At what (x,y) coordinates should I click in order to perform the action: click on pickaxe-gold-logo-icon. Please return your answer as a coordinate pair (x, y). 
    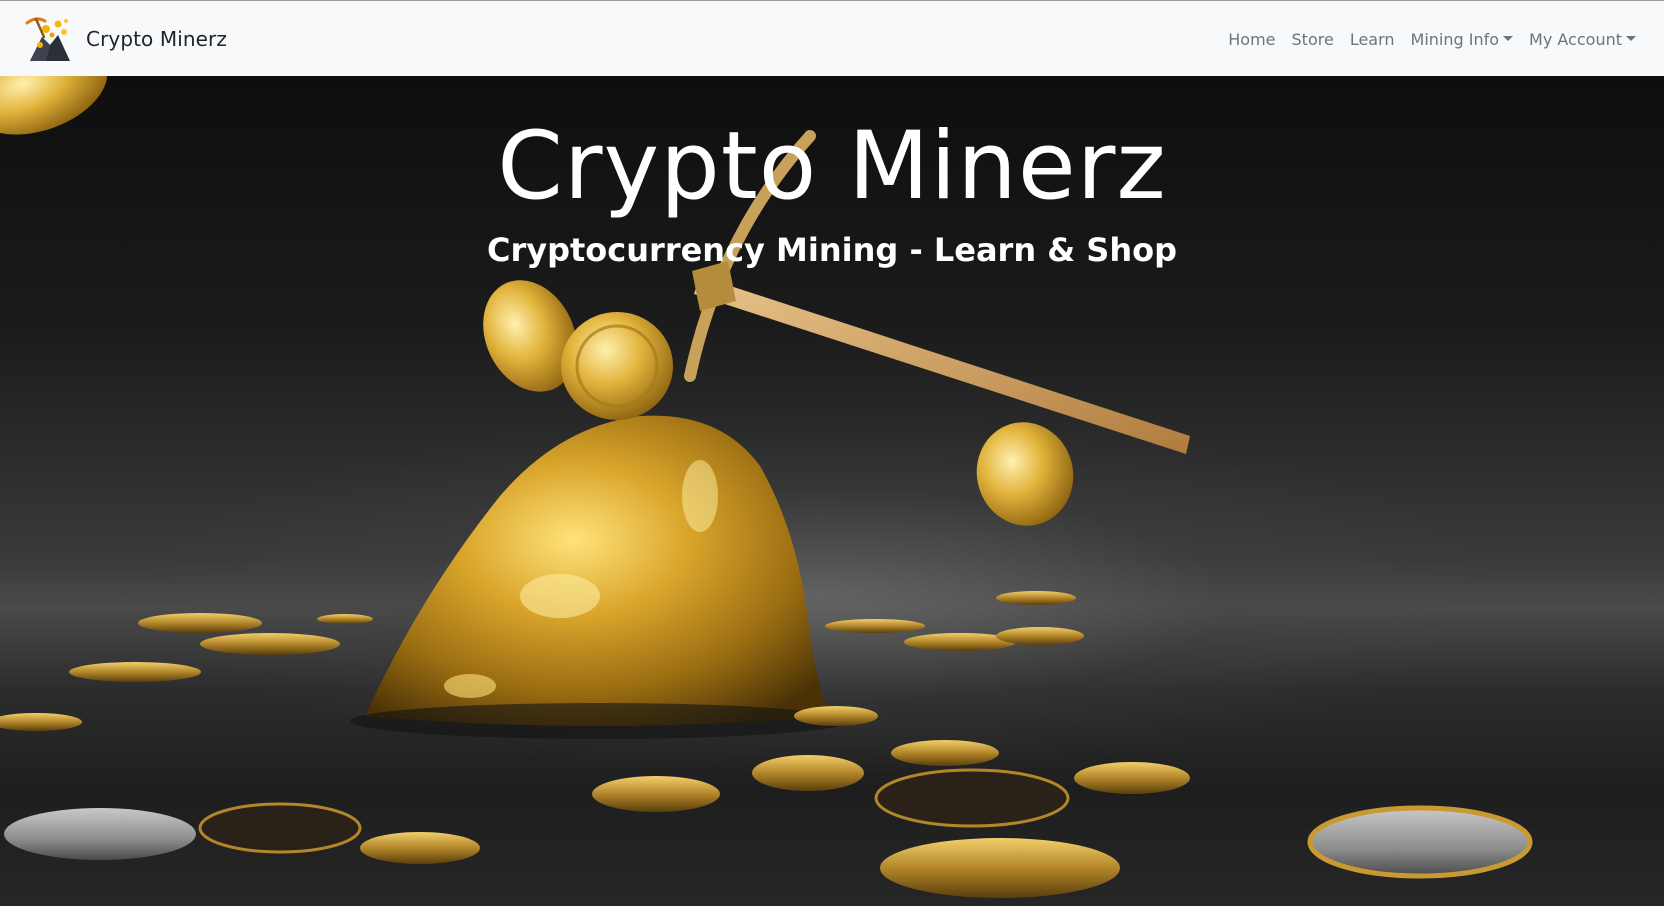
    Looking at the image, I should click on (47, 39).